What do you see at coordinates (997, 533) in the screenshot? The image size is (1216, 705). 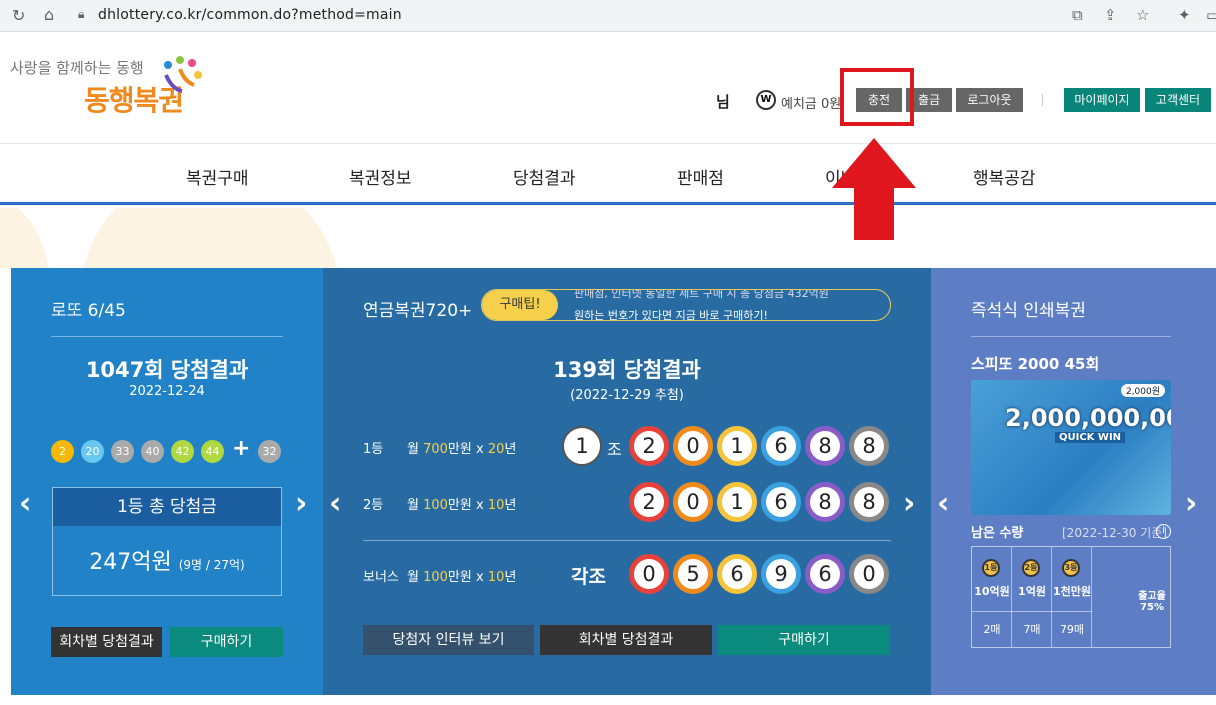 I see `remain-title: 남은 수량` at bounding box center [997, 533].